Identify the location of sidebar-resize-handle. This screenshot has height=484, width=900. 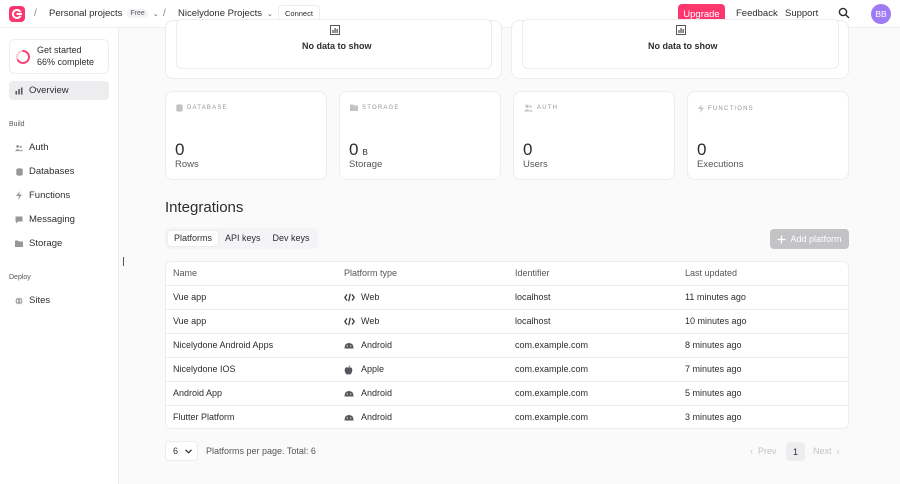
(123, 261).